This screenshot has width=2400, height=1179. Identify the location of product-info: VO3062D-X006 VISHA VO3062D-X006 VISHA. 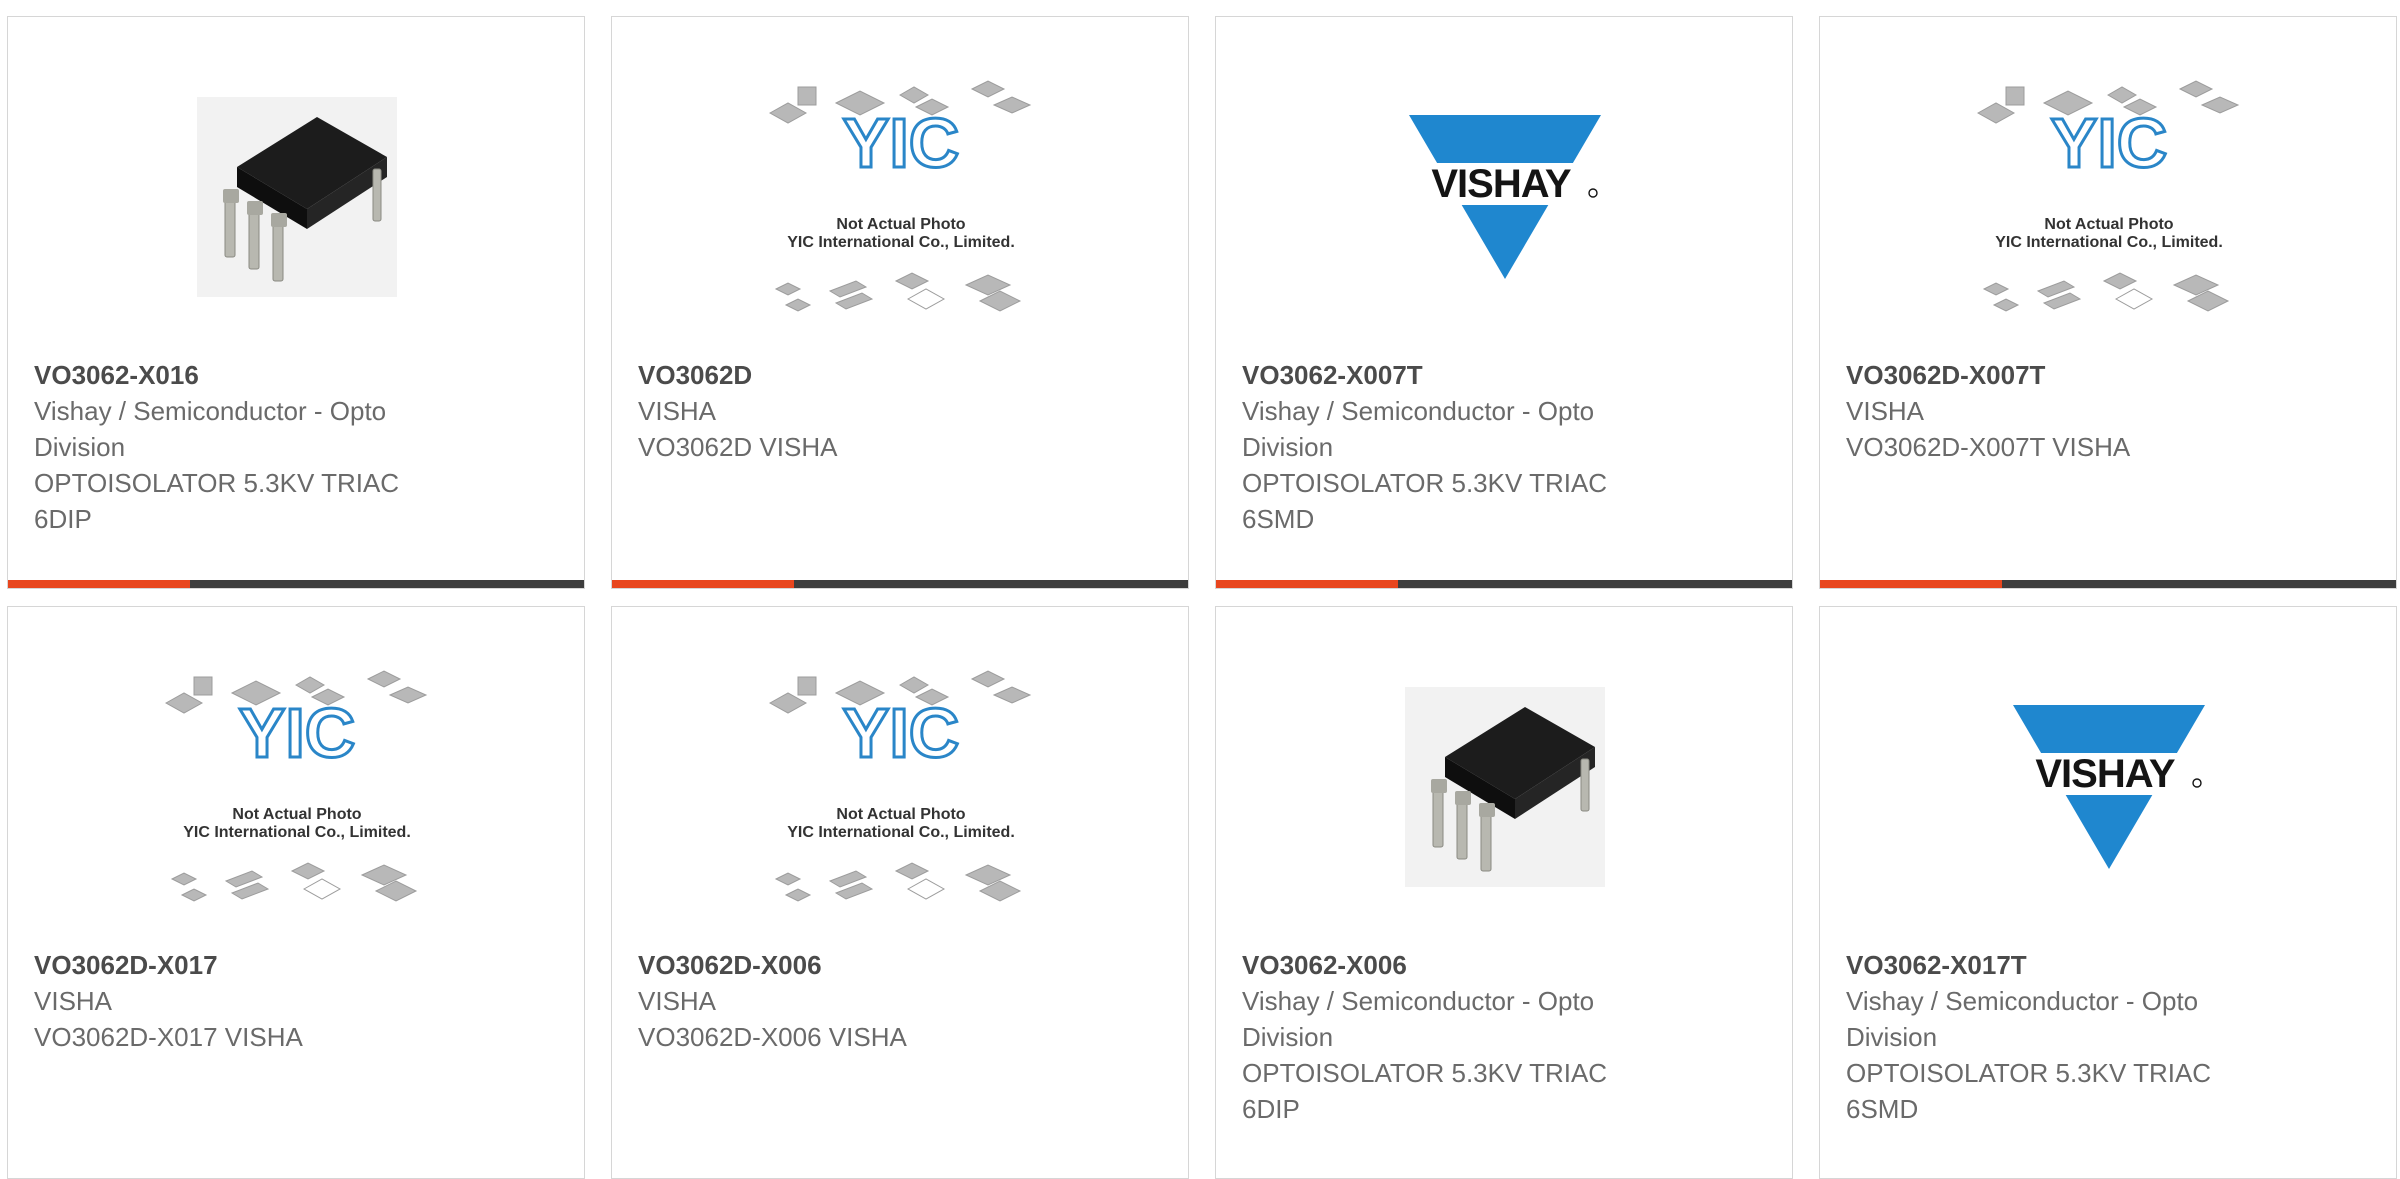
(848, 1001).